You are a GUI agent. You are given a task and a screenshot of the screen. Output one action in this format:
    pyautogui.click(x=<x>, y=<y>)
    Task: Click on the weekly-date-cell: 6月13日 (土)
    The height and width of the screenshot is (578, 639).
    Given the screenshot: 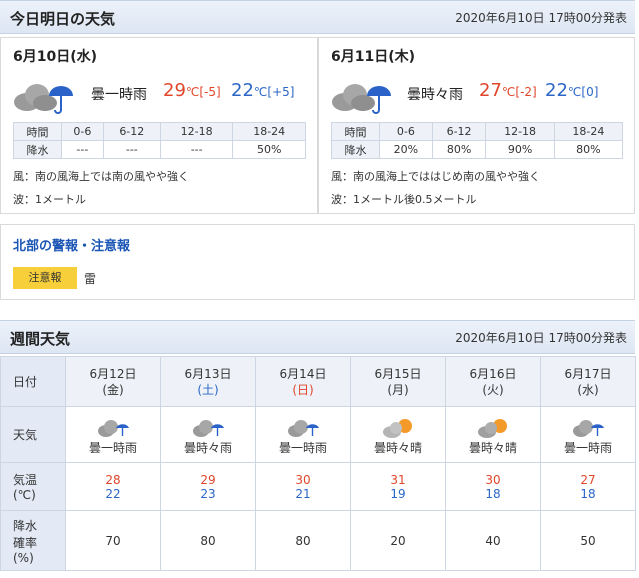 What is the action you would take?
    pyautogui.click(x=208, y=381)
    